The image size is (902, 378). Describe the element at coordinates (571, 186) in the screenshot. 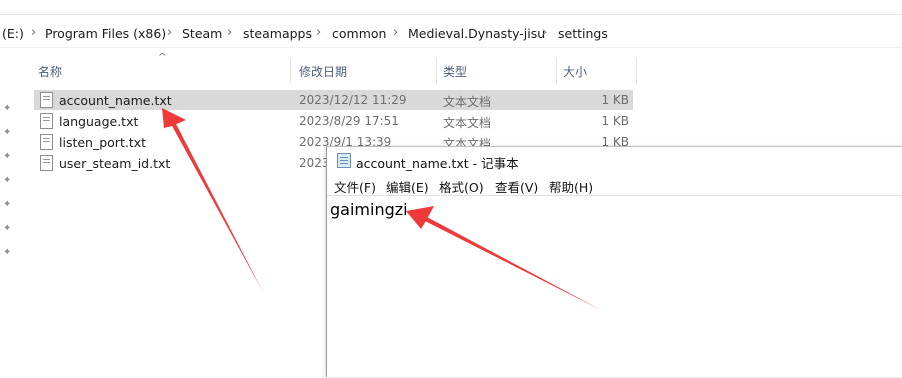

I see `menu-help: 帮助(H)` at that location.